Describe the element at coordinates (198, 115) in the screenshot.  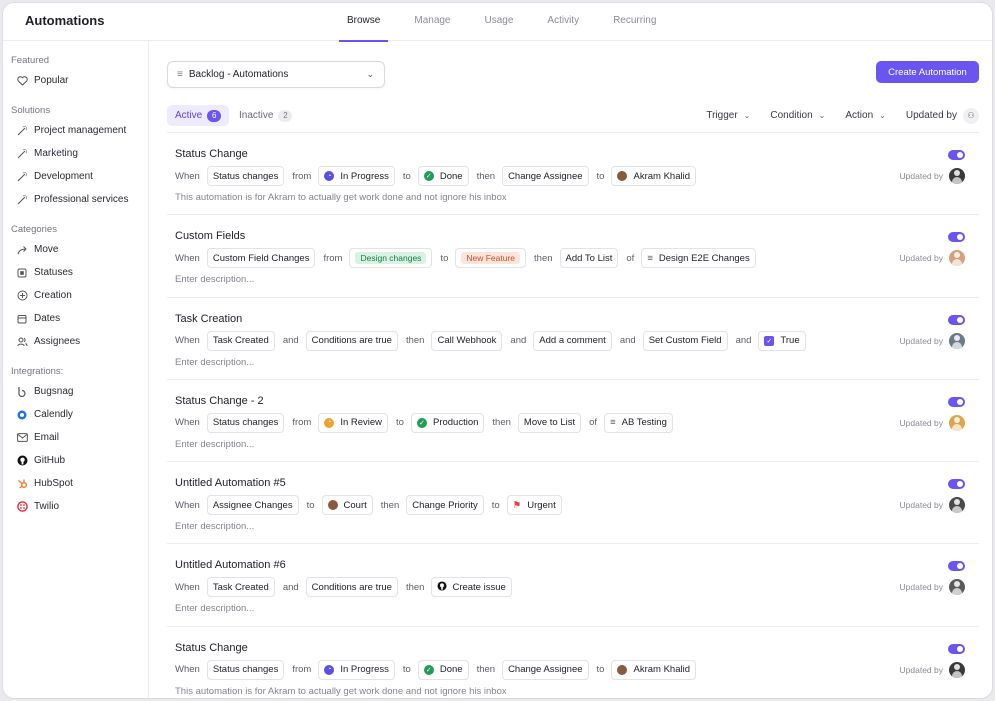
I see `active-filter-tab: Active 6` at that location.